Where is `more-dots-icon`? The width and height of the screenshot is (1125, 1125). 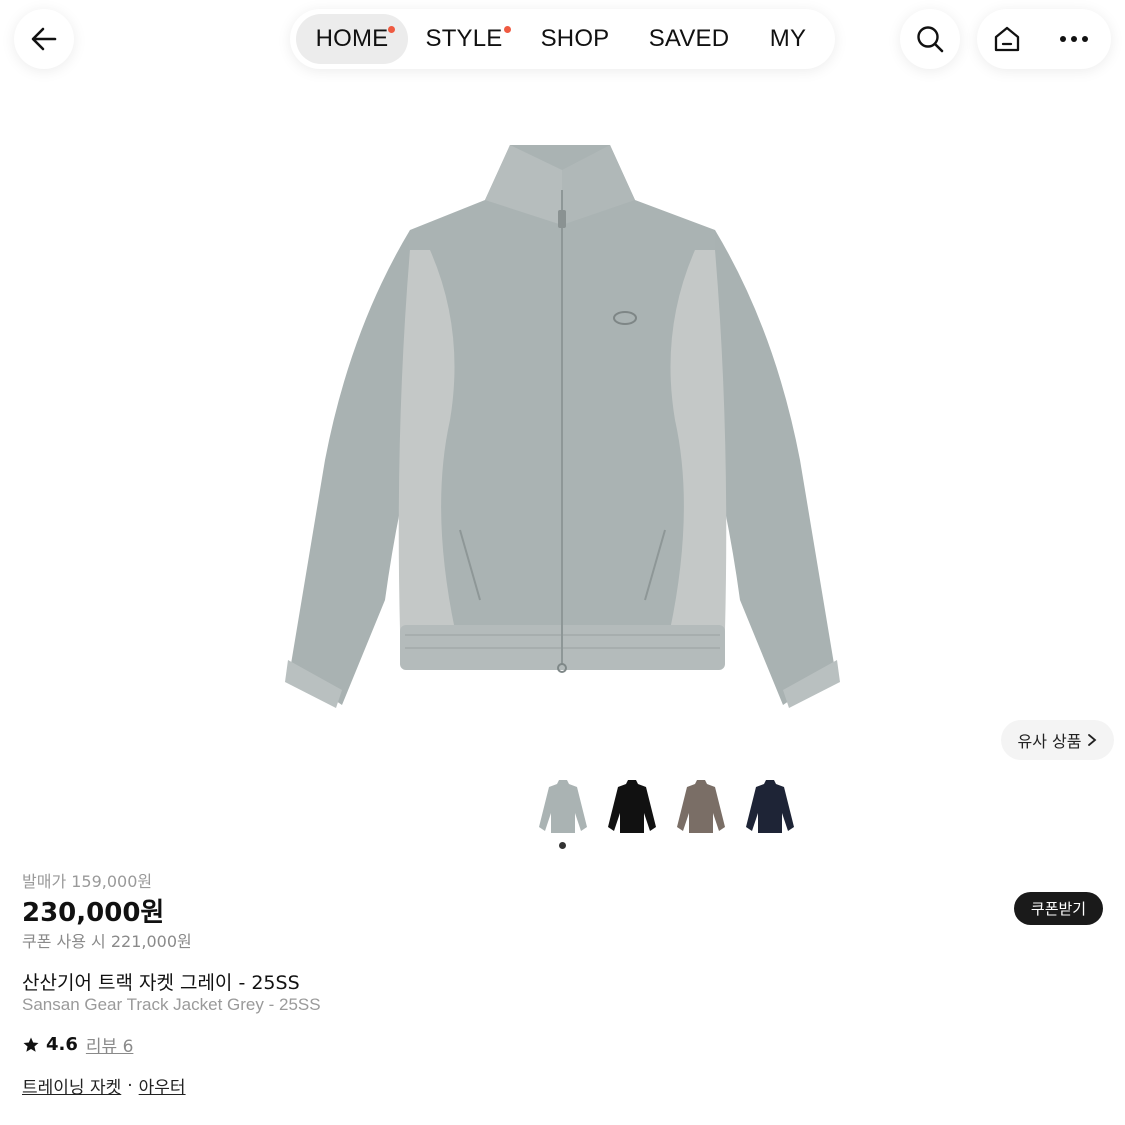 more-dots-icon is located at coordinates (1074, 39).